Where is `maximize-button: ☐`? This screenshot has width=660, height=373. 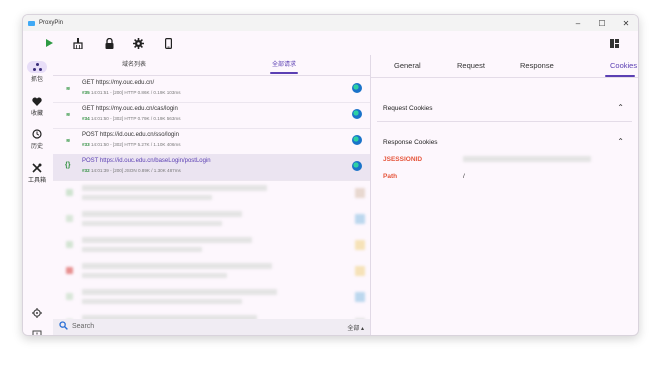
maximize-button: ☐ is located at coordinates (602, 23).